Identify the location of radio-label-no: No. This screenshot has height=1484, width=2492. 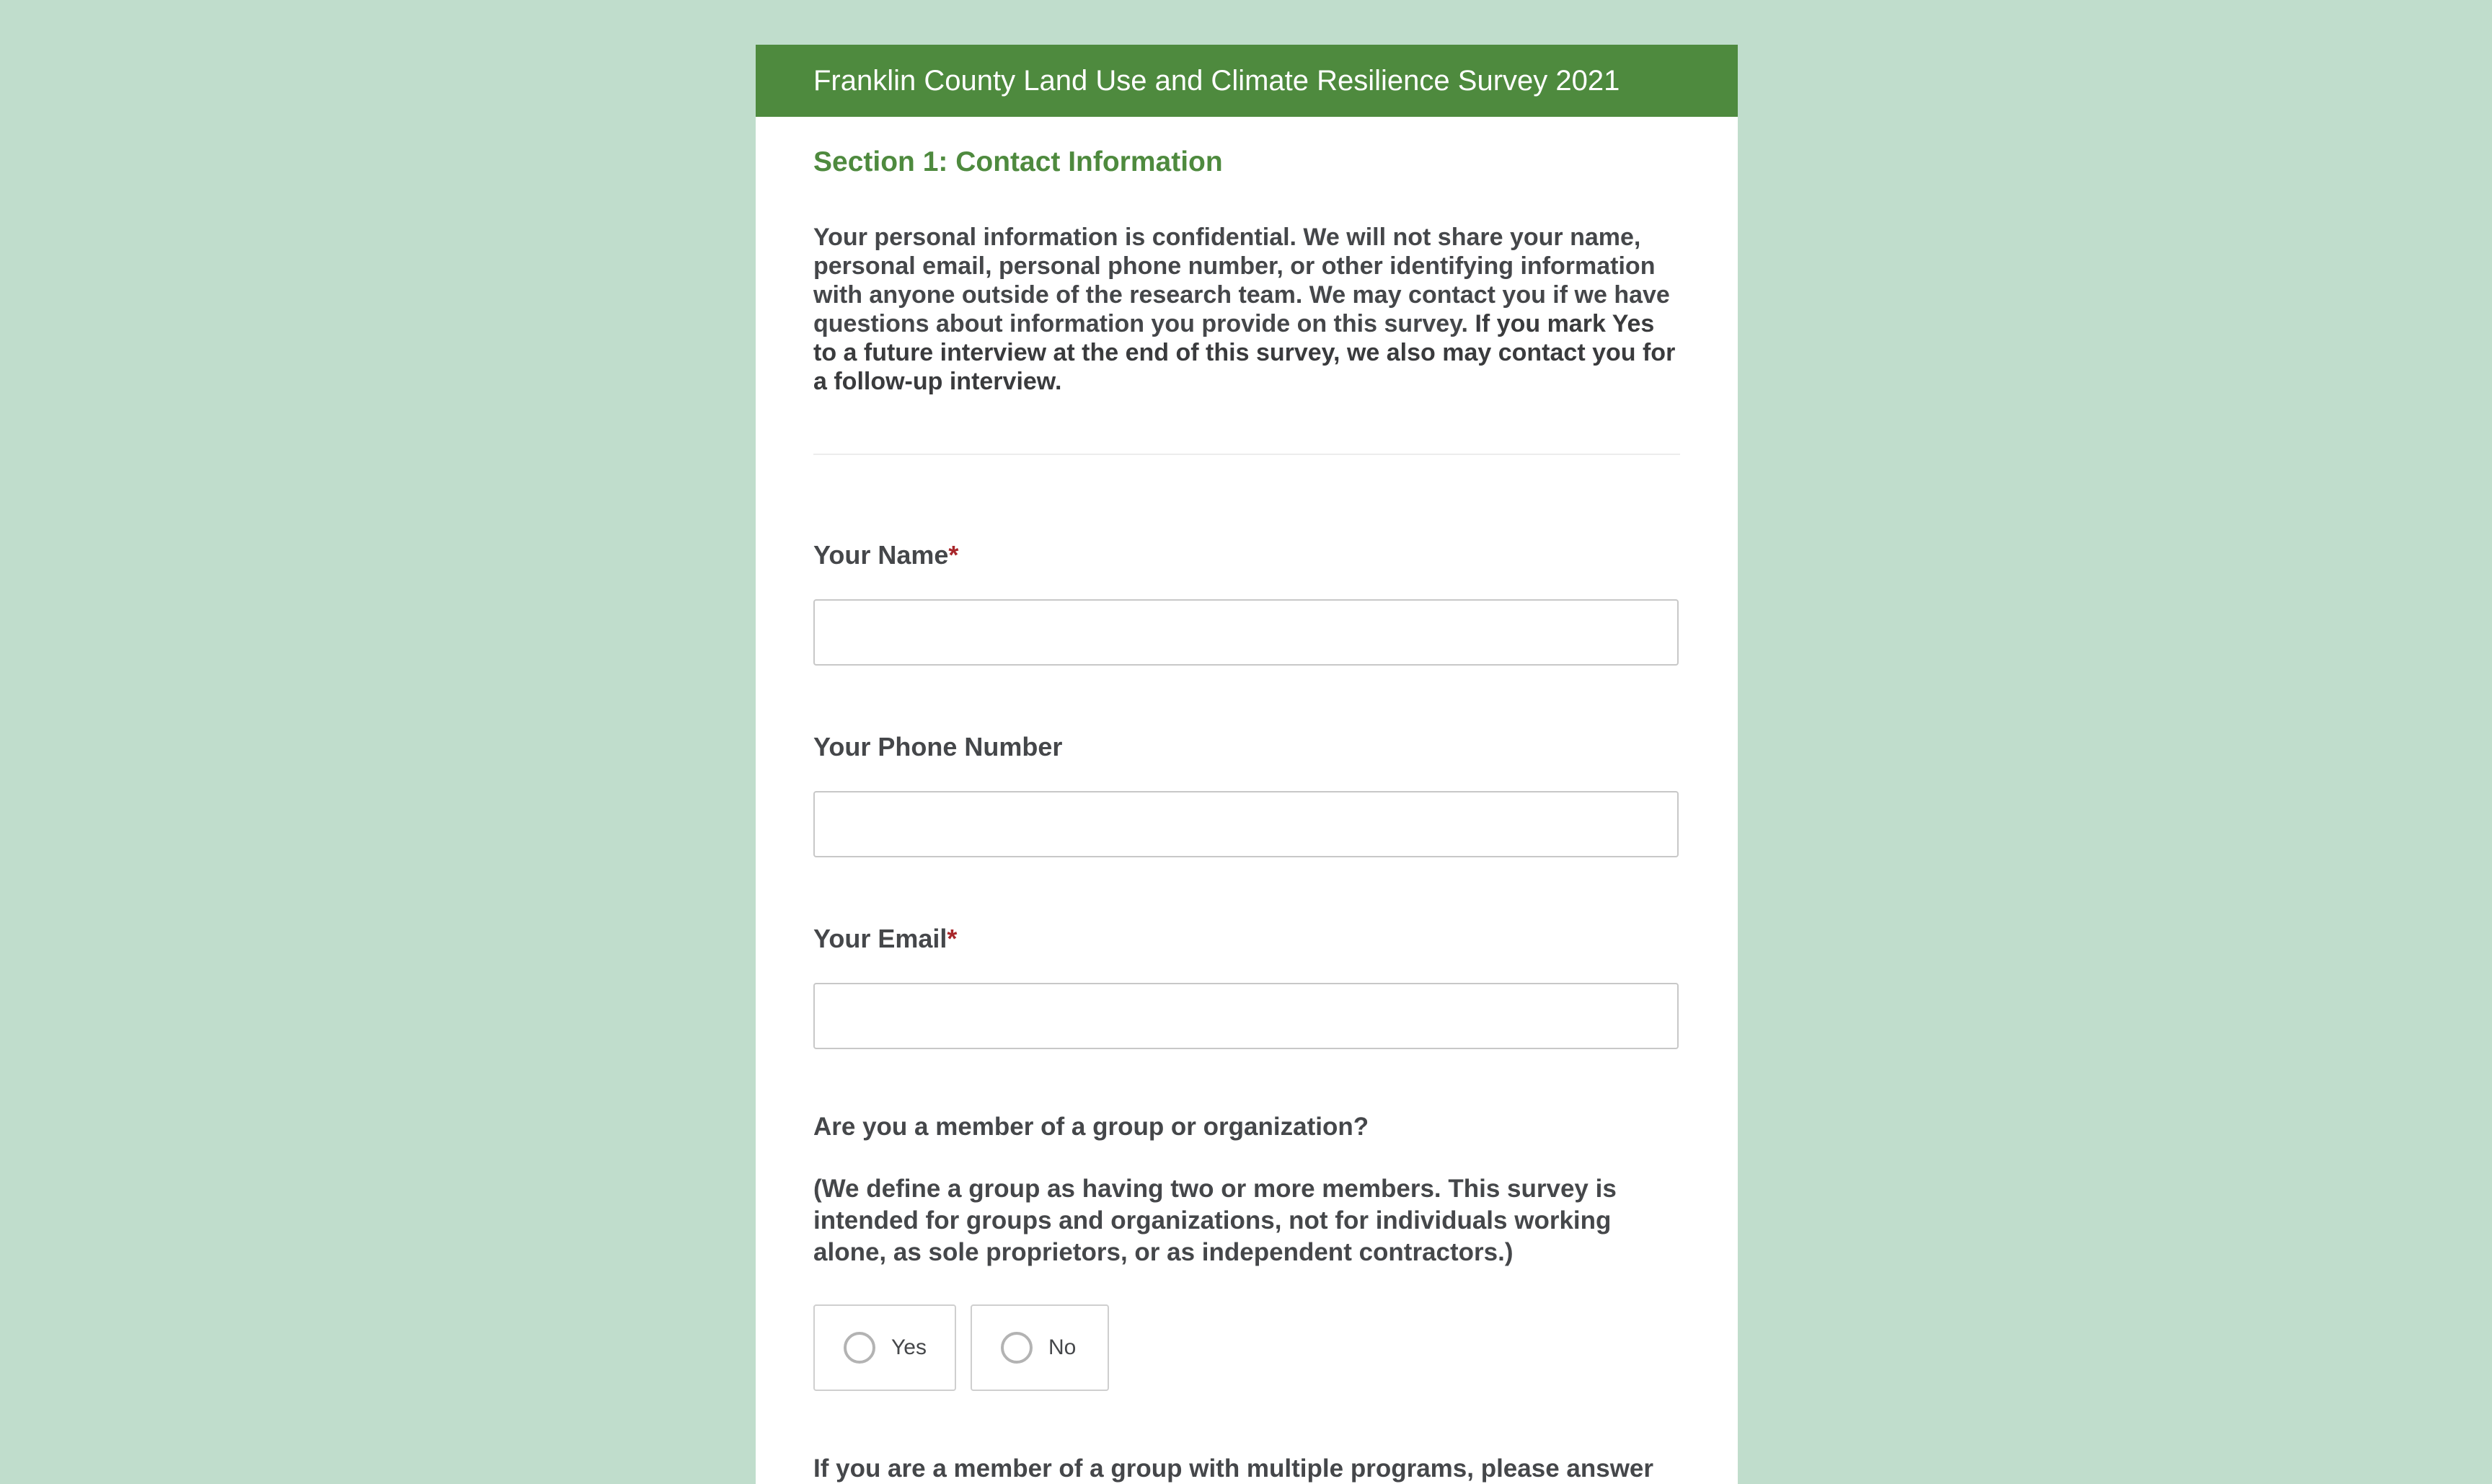
(1062, 1347).